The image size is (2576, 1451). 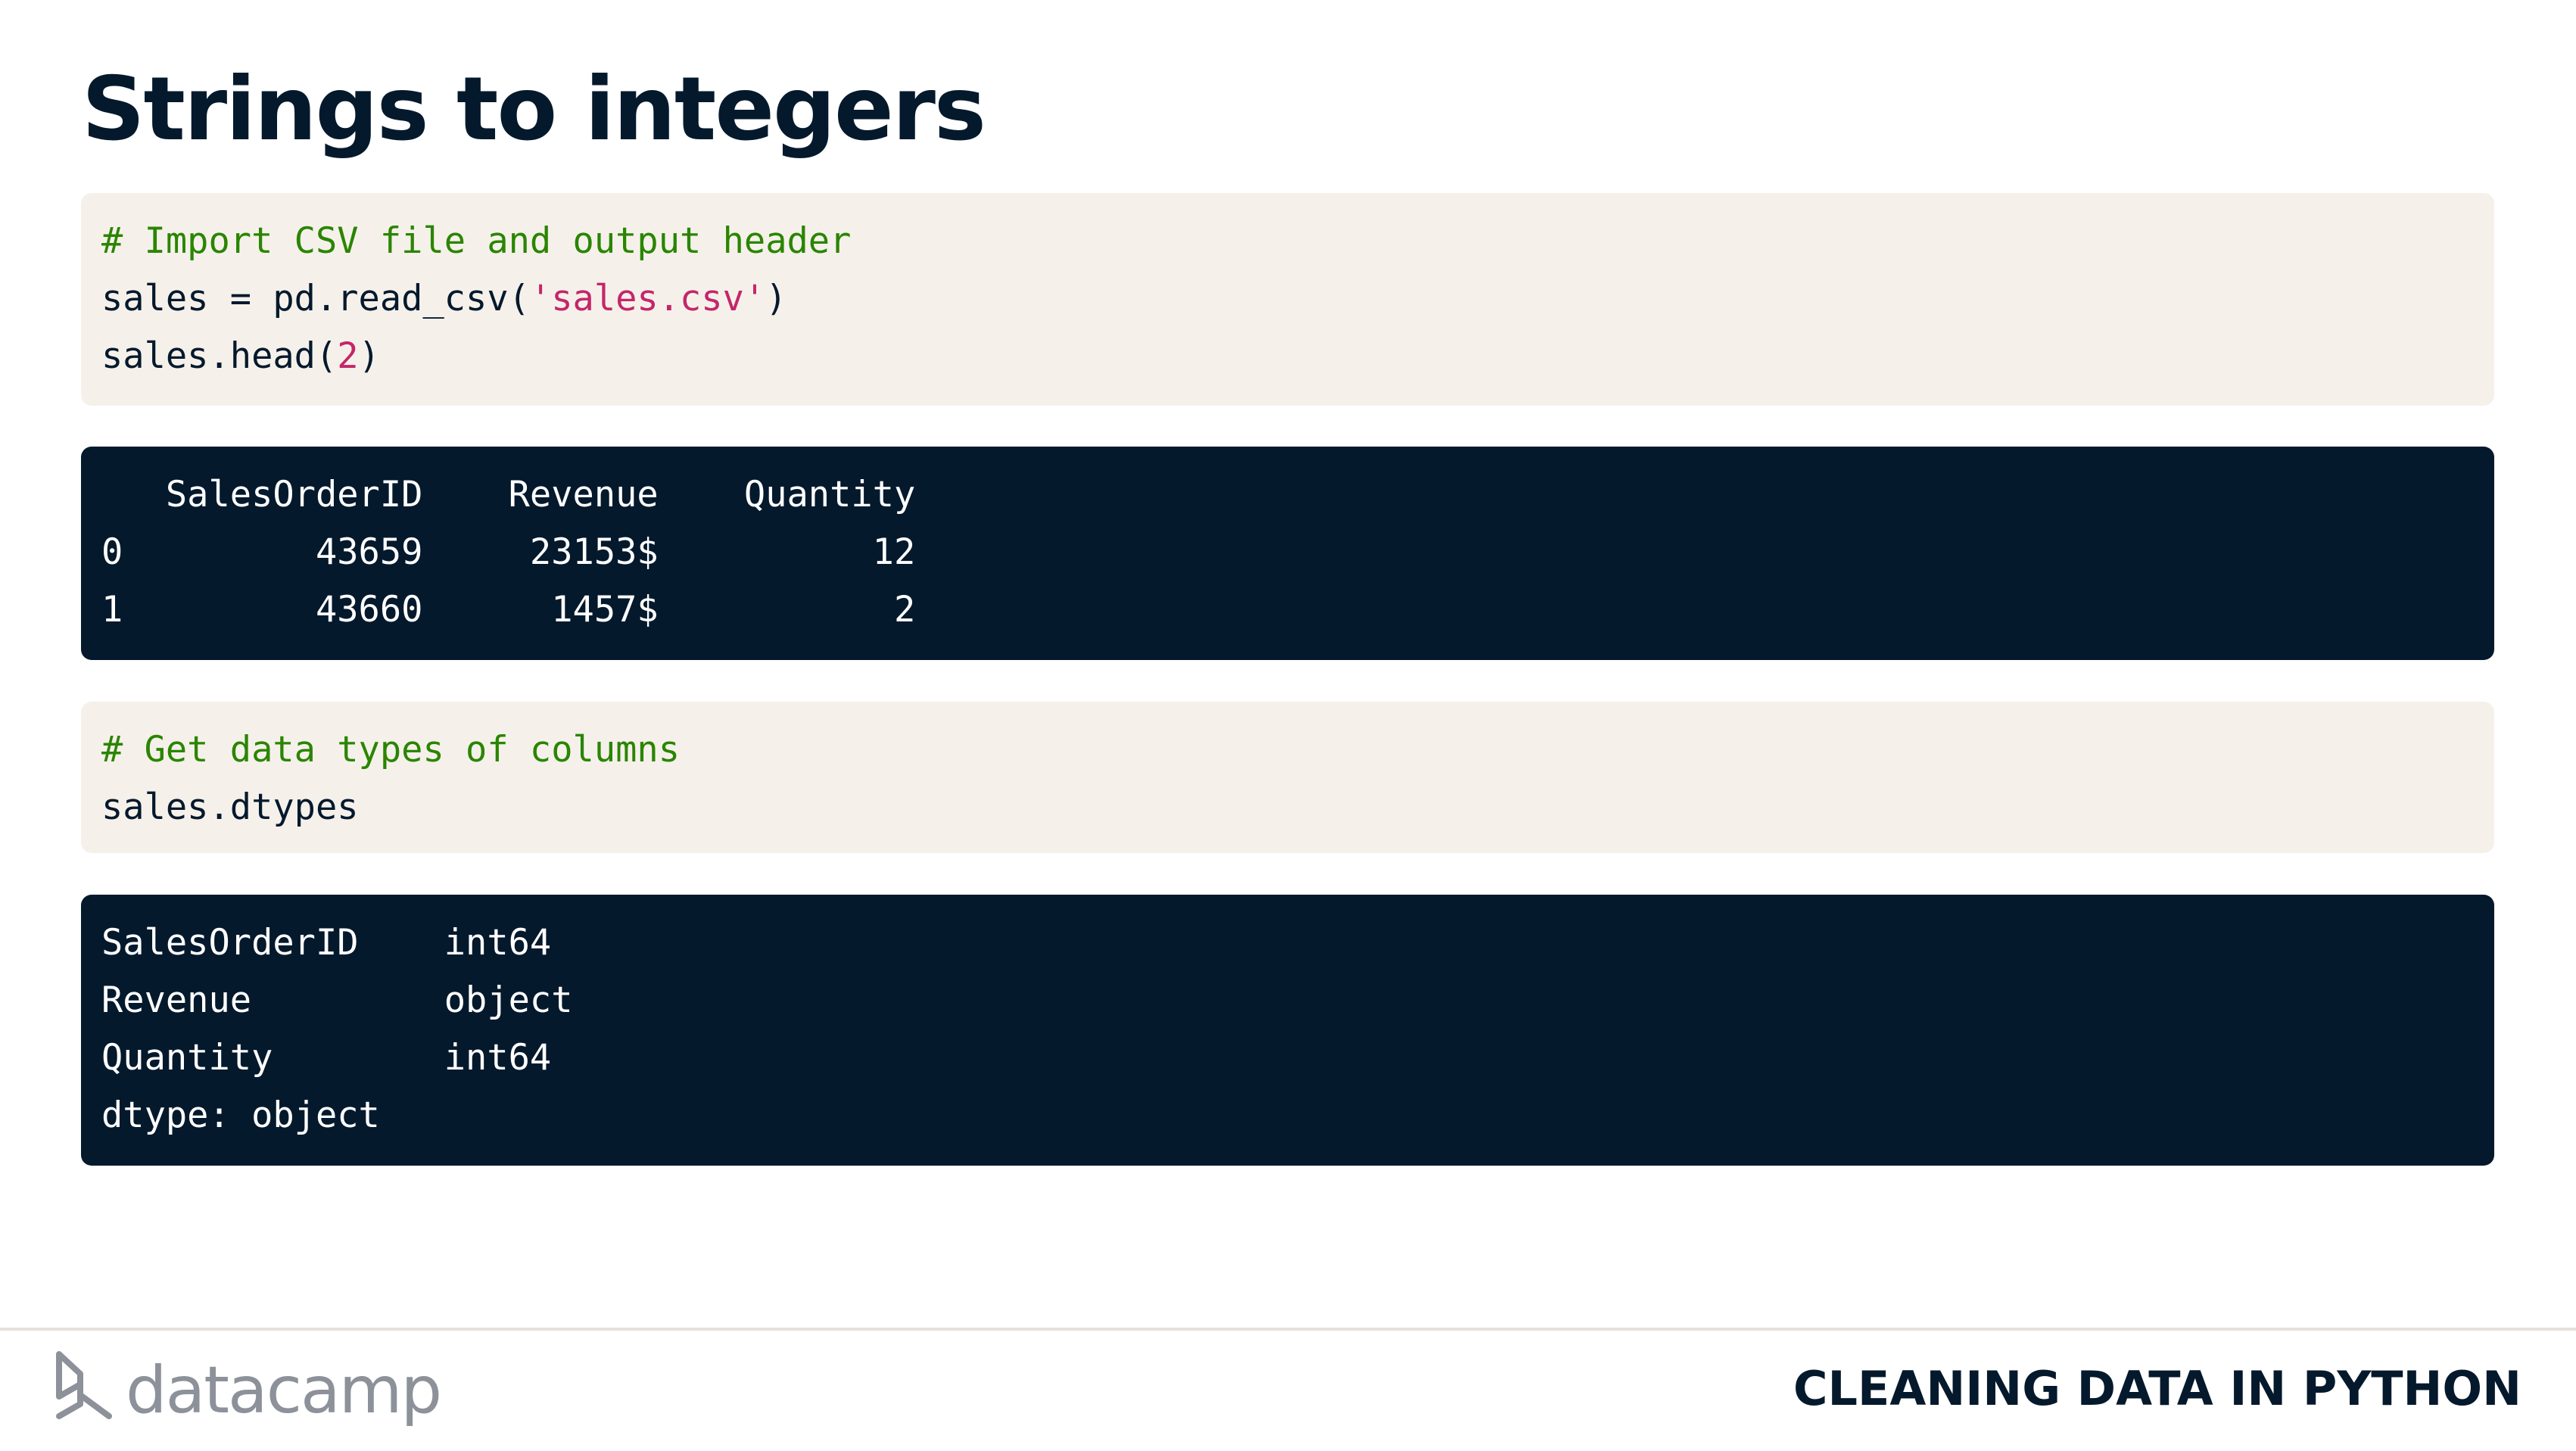 I want to click on code-line: sales = pd.read_csv('sales.csv'), so click(x=1297, y=299).